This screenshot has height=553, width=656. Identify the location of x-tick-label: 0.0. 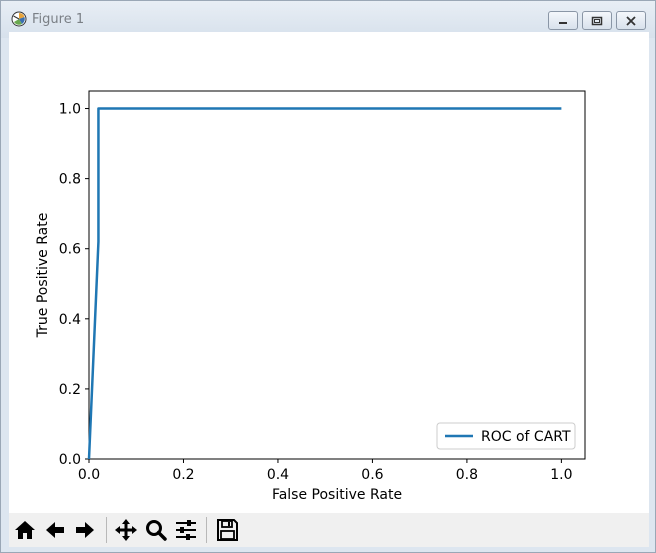
(89, 475).